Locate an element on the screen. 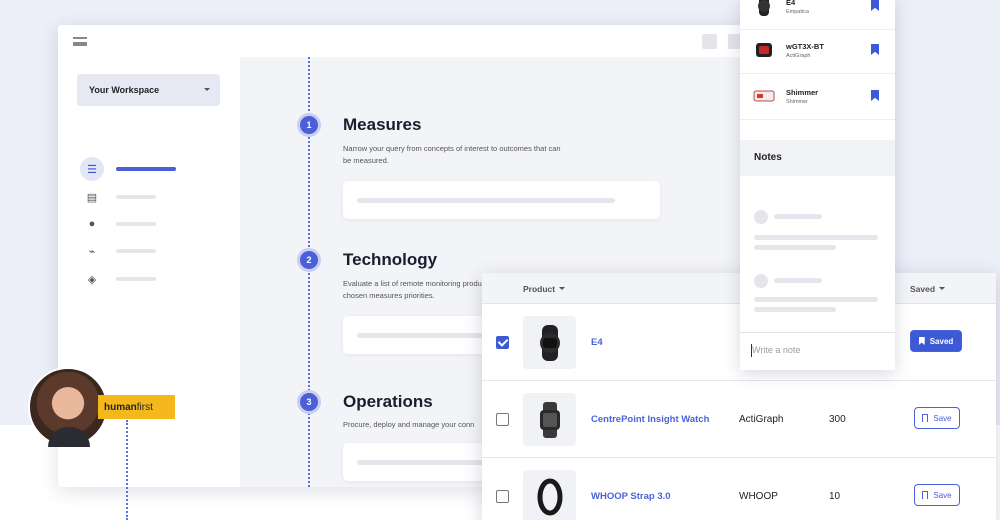  product-name: WHOOP Strap 3.0 is located at coordinates (631, 496).